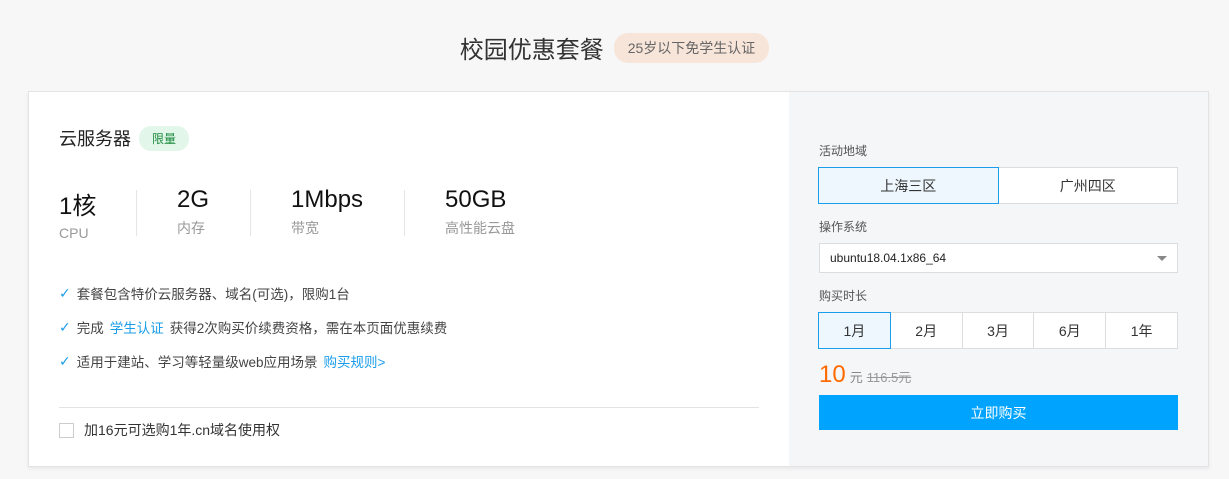  I want to click on chevron-down-icon, so click(1162, 258).